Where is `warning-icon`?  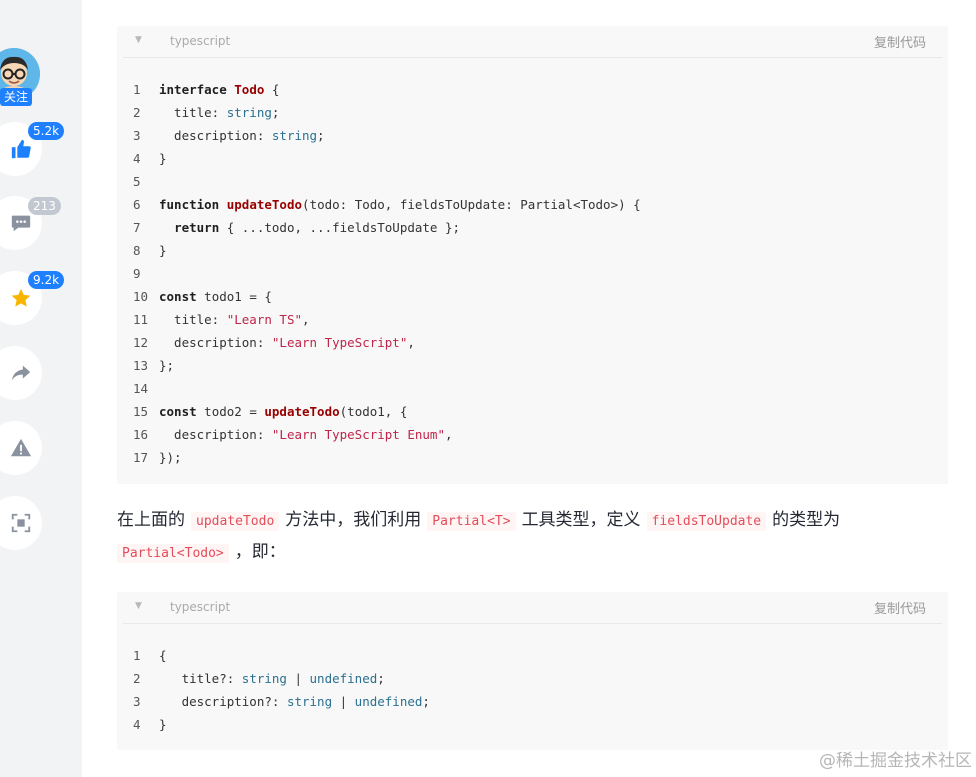 warning-icon is located at coordinates (21, 447).